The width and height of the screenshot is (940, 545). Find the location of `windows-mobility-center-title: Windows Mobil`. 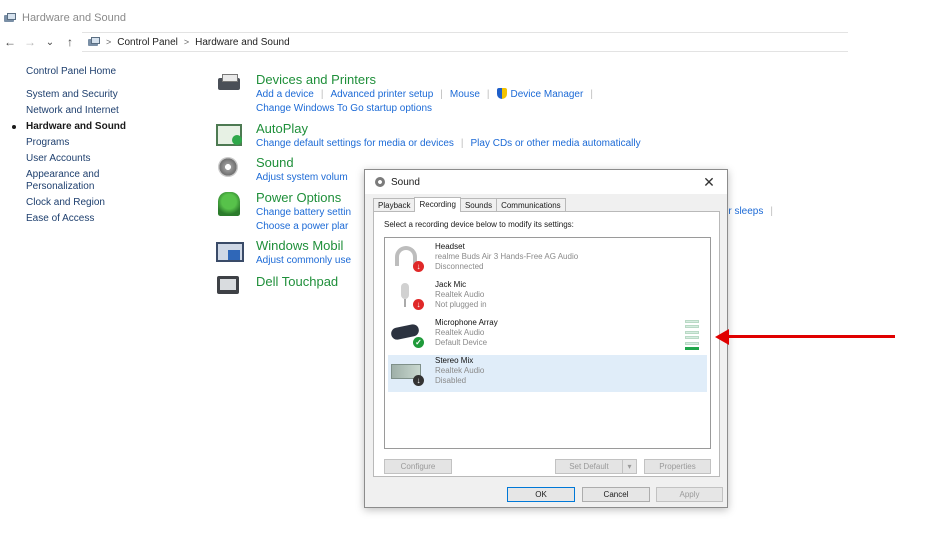

windows-mobility-center-title: Windows Mobil is located at coordinates (303, 246).